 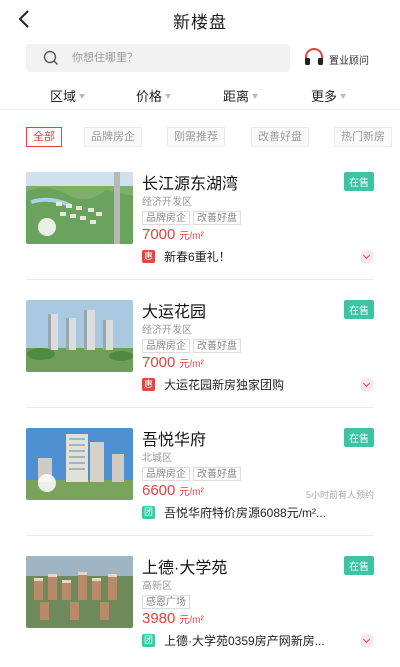 I want to click on tag-brand-developers: 品牌房企, so click(x=113, y=137).